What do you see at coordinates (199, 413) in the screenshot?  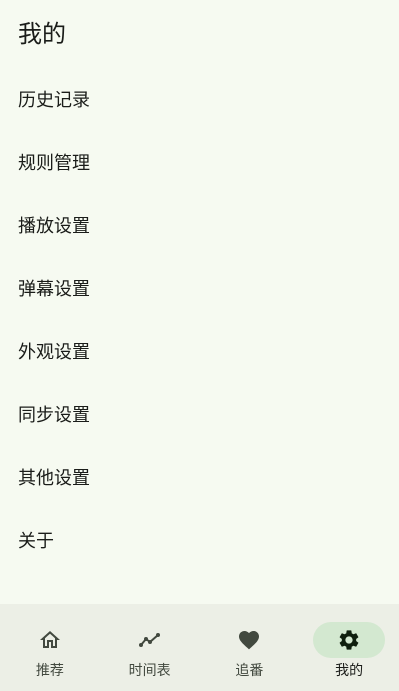 I see `menu-item-sync-settings: 同步设置` at bounding box center [199, 413].